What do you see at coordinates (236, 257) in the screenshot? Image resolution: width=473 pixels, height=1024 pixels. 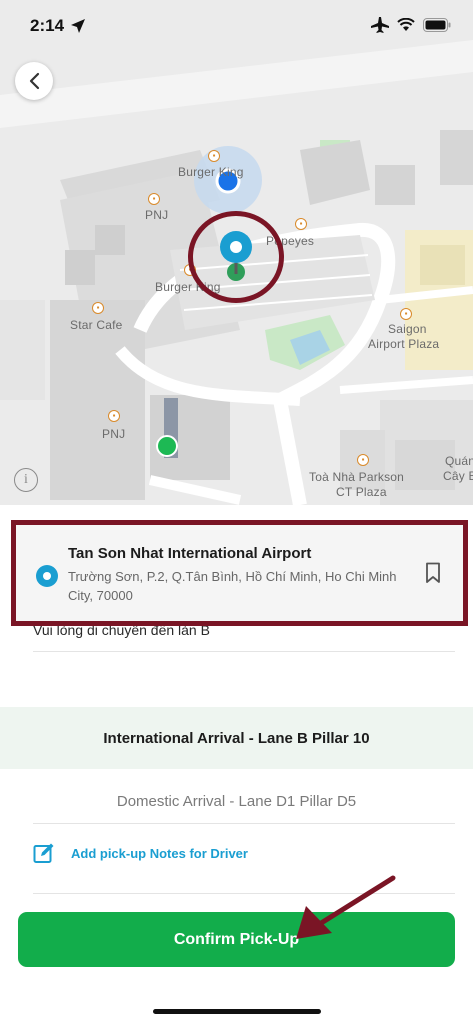 I see `annotation-circle` at bounding box center [236, 257].